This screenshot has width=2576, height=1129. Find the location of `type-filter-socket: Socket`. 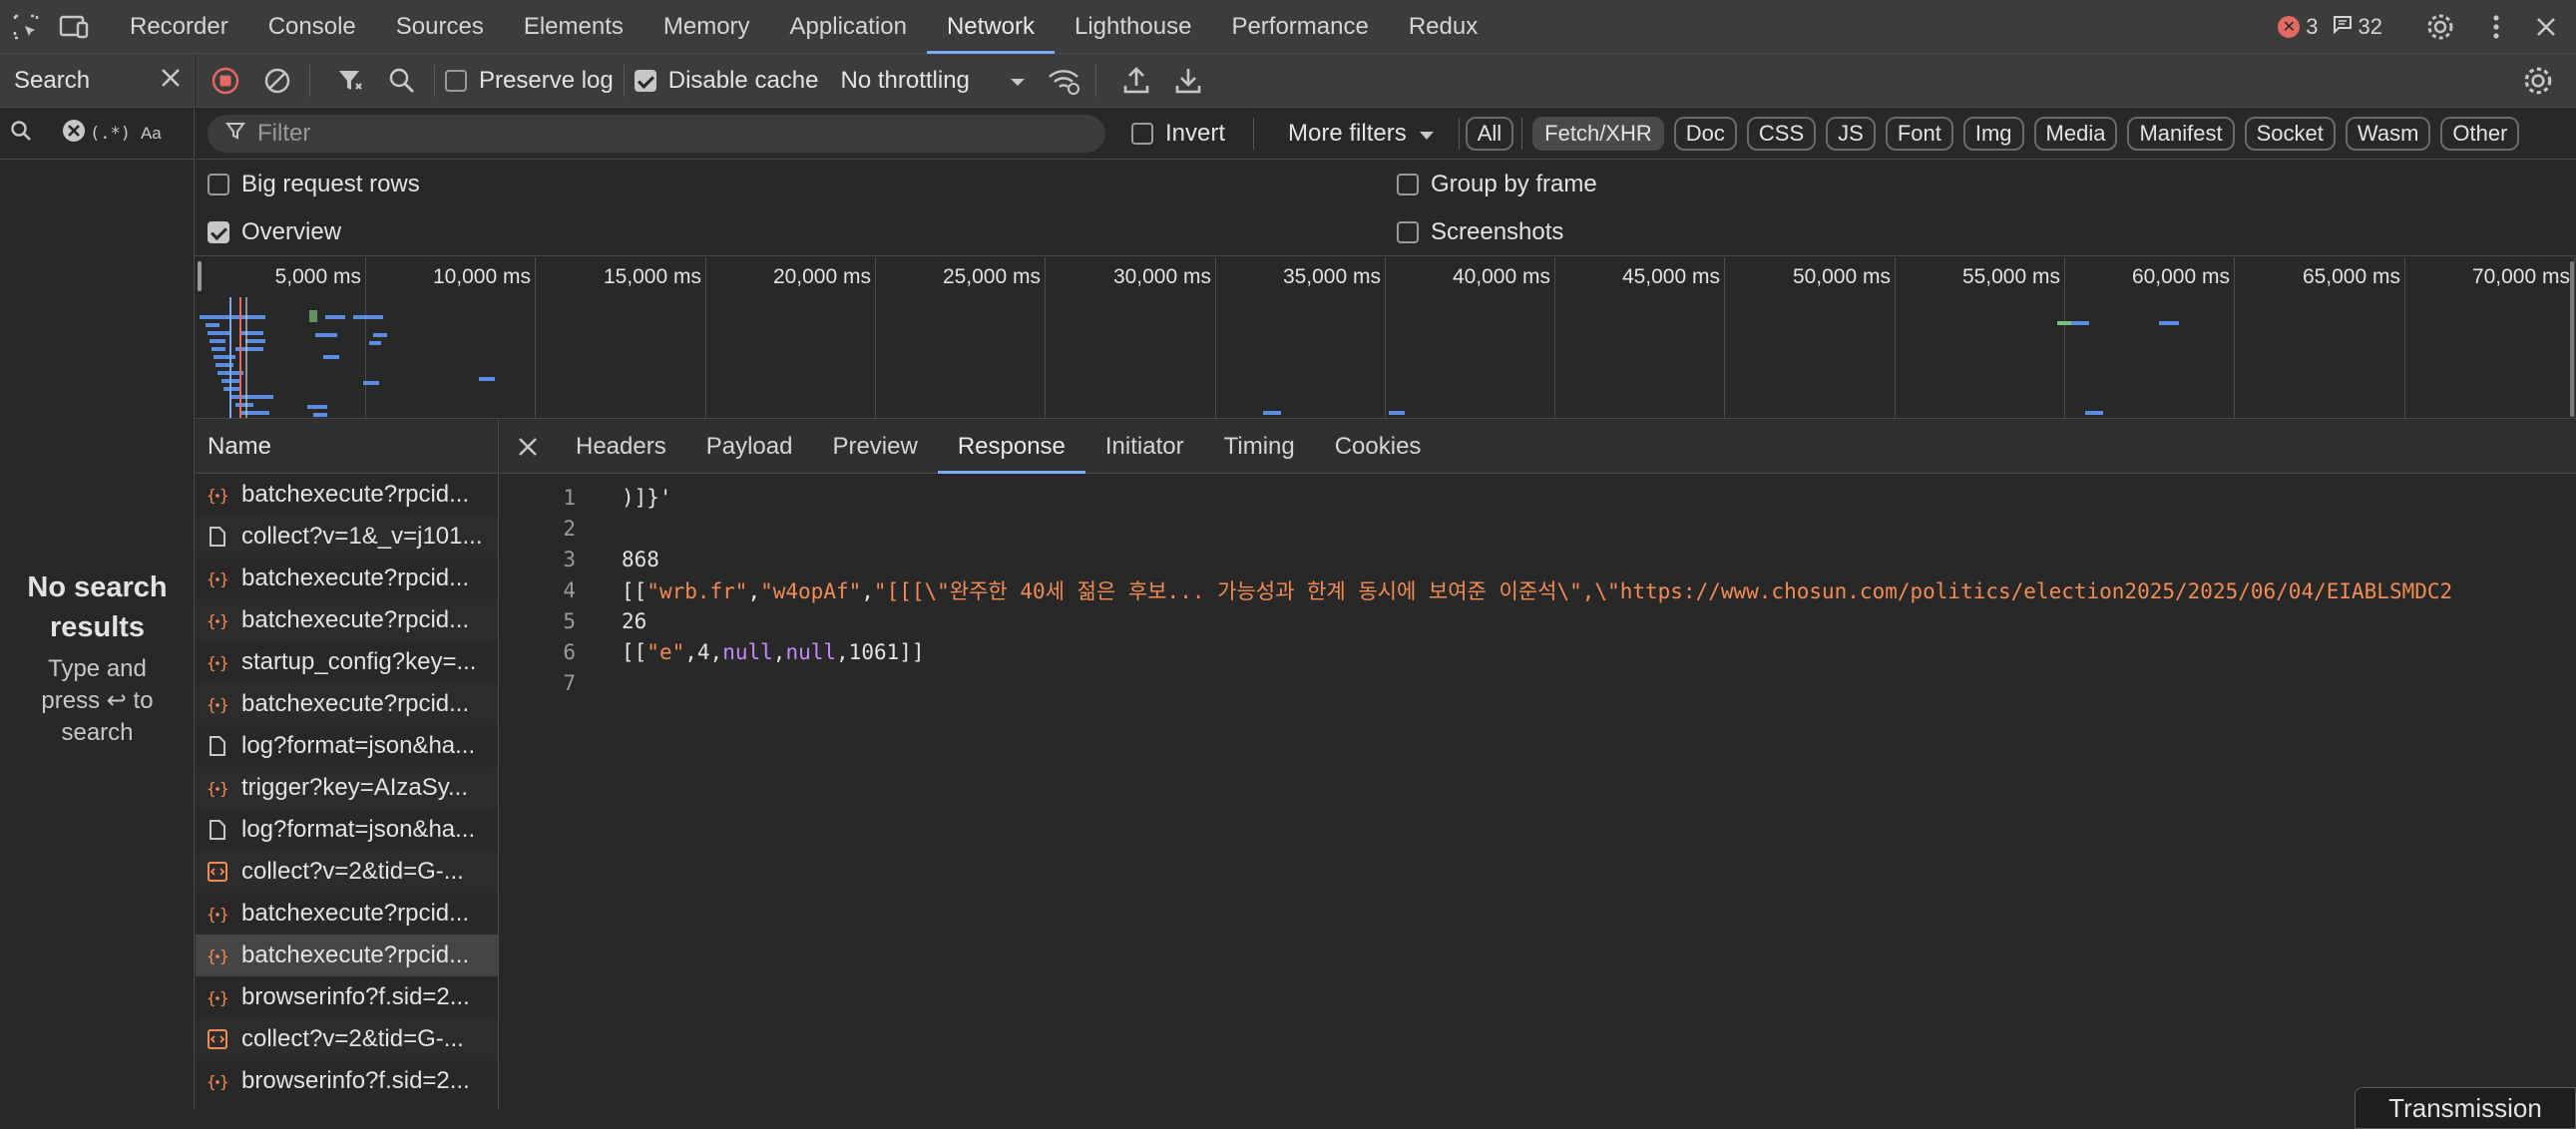

type-filter-socket: Socket is located at coordinates (2290, 133).